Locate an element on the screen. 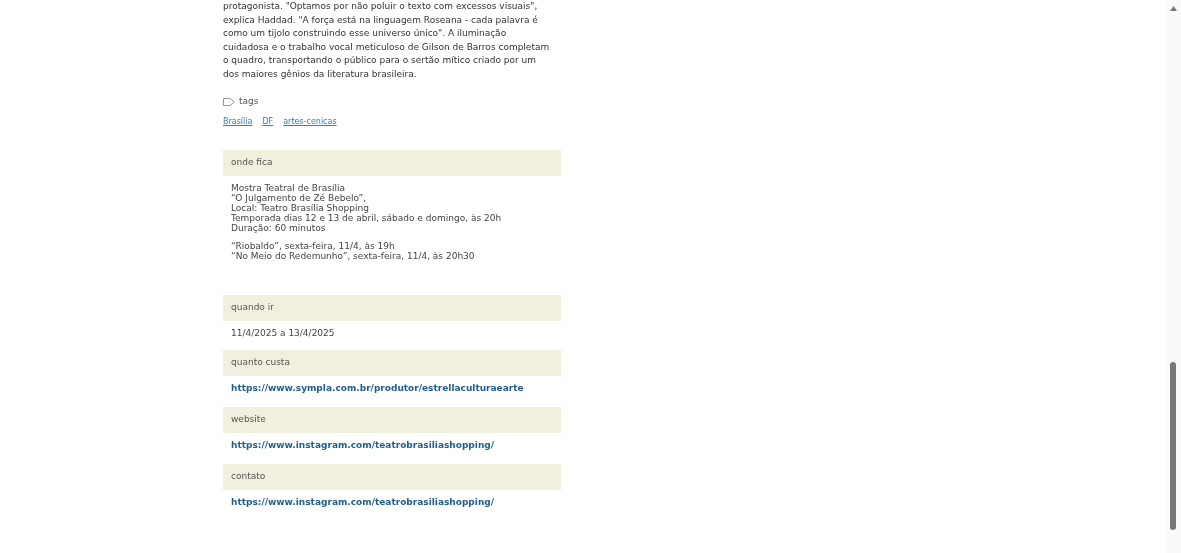 The height and width of the screenshot is (553, 1181). tag-link: artes-cenicas is located at coordinates (310, 121).